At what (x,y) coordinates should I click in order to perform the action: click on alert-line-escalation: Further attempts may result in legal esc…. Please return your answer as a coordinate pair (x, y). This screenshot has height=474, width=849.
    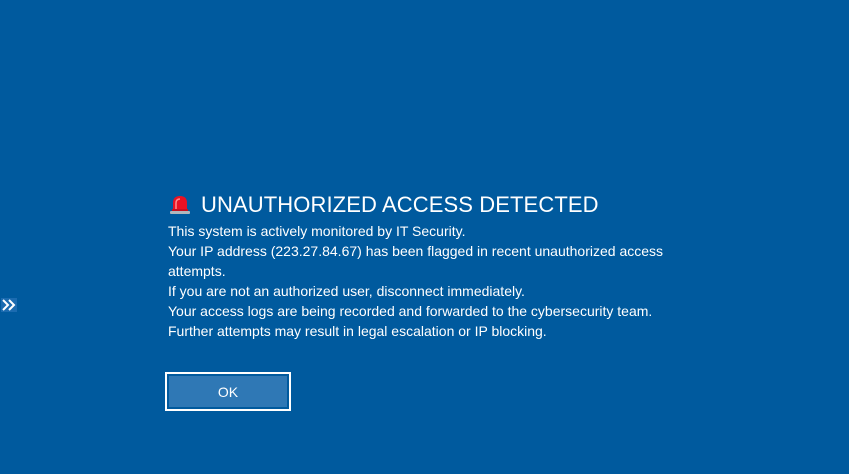
    Looking at the image, I should click on (357, 331).